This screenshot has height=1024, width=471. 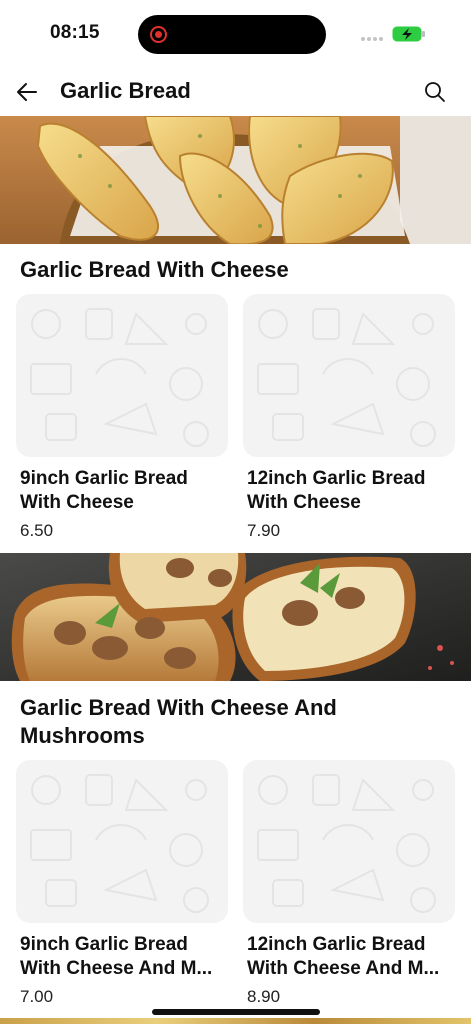 What do you see at coordinates (373, 40) in the screenshot?
I see `signal-icon` at bounding box center [373, 40].